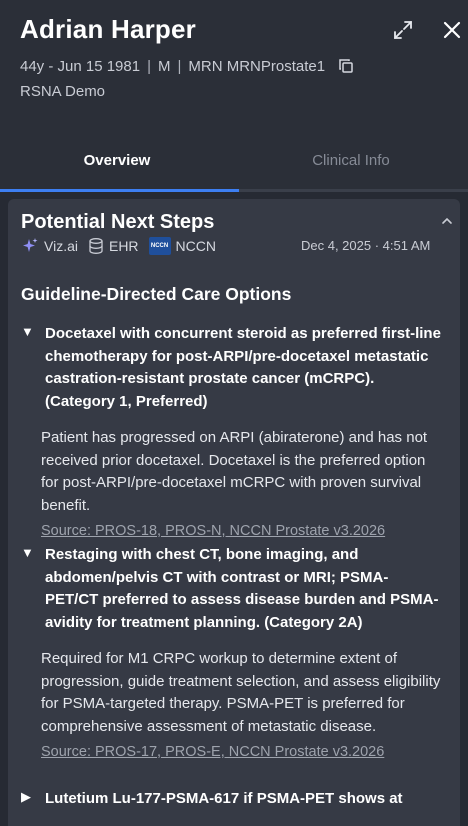 Image resolution: width=468 pixels, height=826 pixels. What do you see at coordinates (351, 167) in the screenshot?
I see `tab-clinical-info: Clinical Info` at bounding box center [351, 167].